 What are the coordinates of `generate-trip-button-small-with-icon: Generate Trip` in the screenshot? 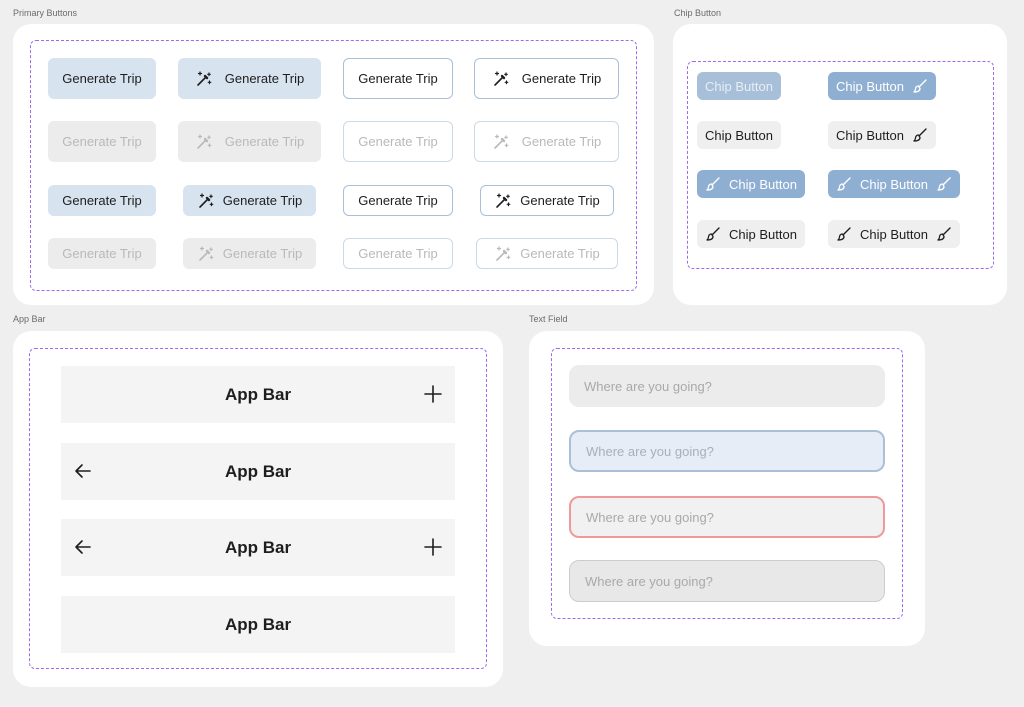 It's located at (249, 200).